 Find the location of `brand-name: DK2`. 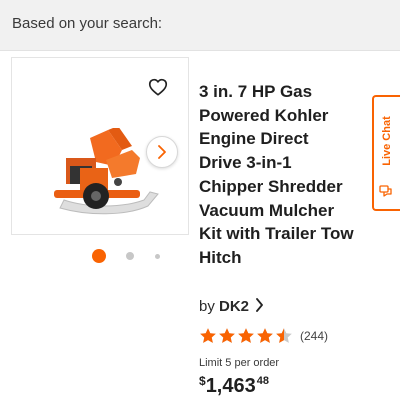

brand-name: DK2 is located at coordinates (234, 306).